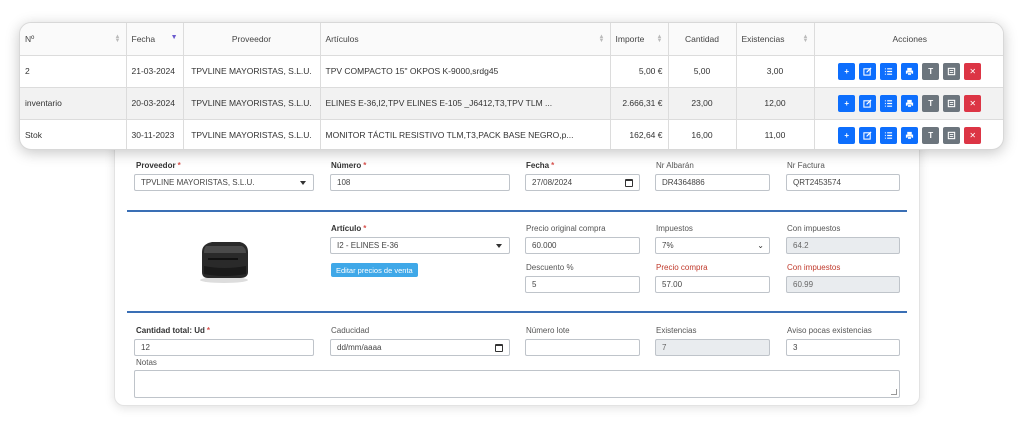 Image resolution: width=1024 pixels, height=426 pixels. I want to click on con-impuestos-field: 64.2, so click(843, 245).